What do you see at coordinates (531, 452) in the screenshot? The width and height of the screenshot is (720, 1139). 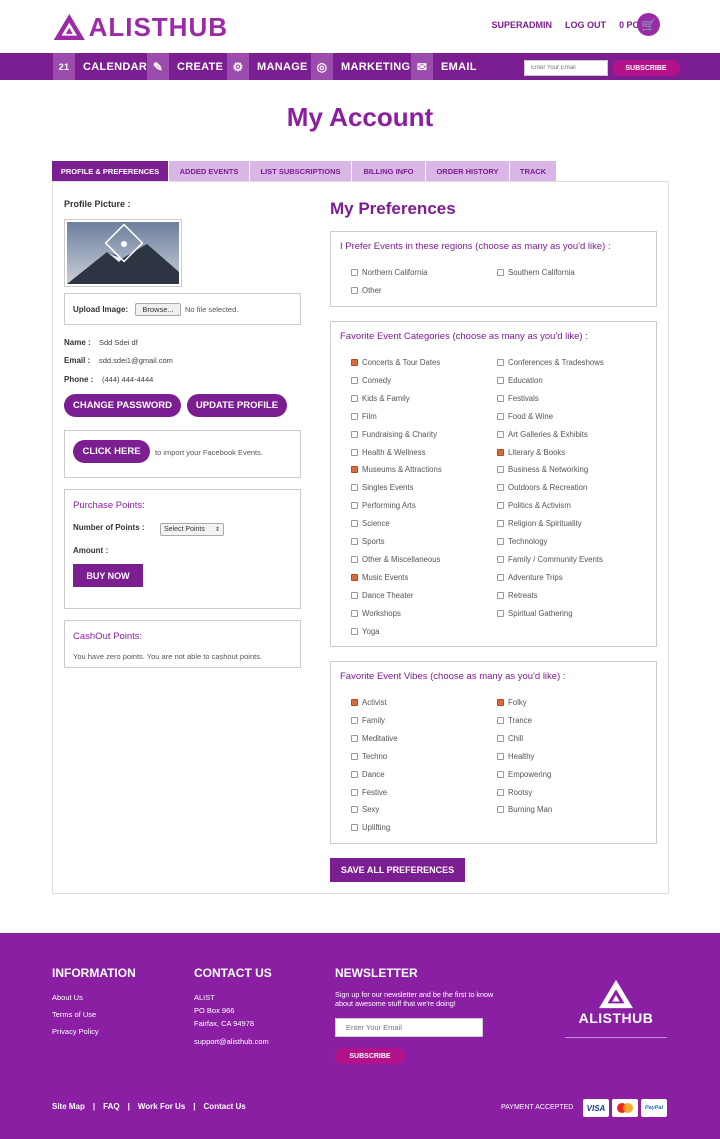 I see `categories-option: Literary & Books` at bounding box center [531, 452].